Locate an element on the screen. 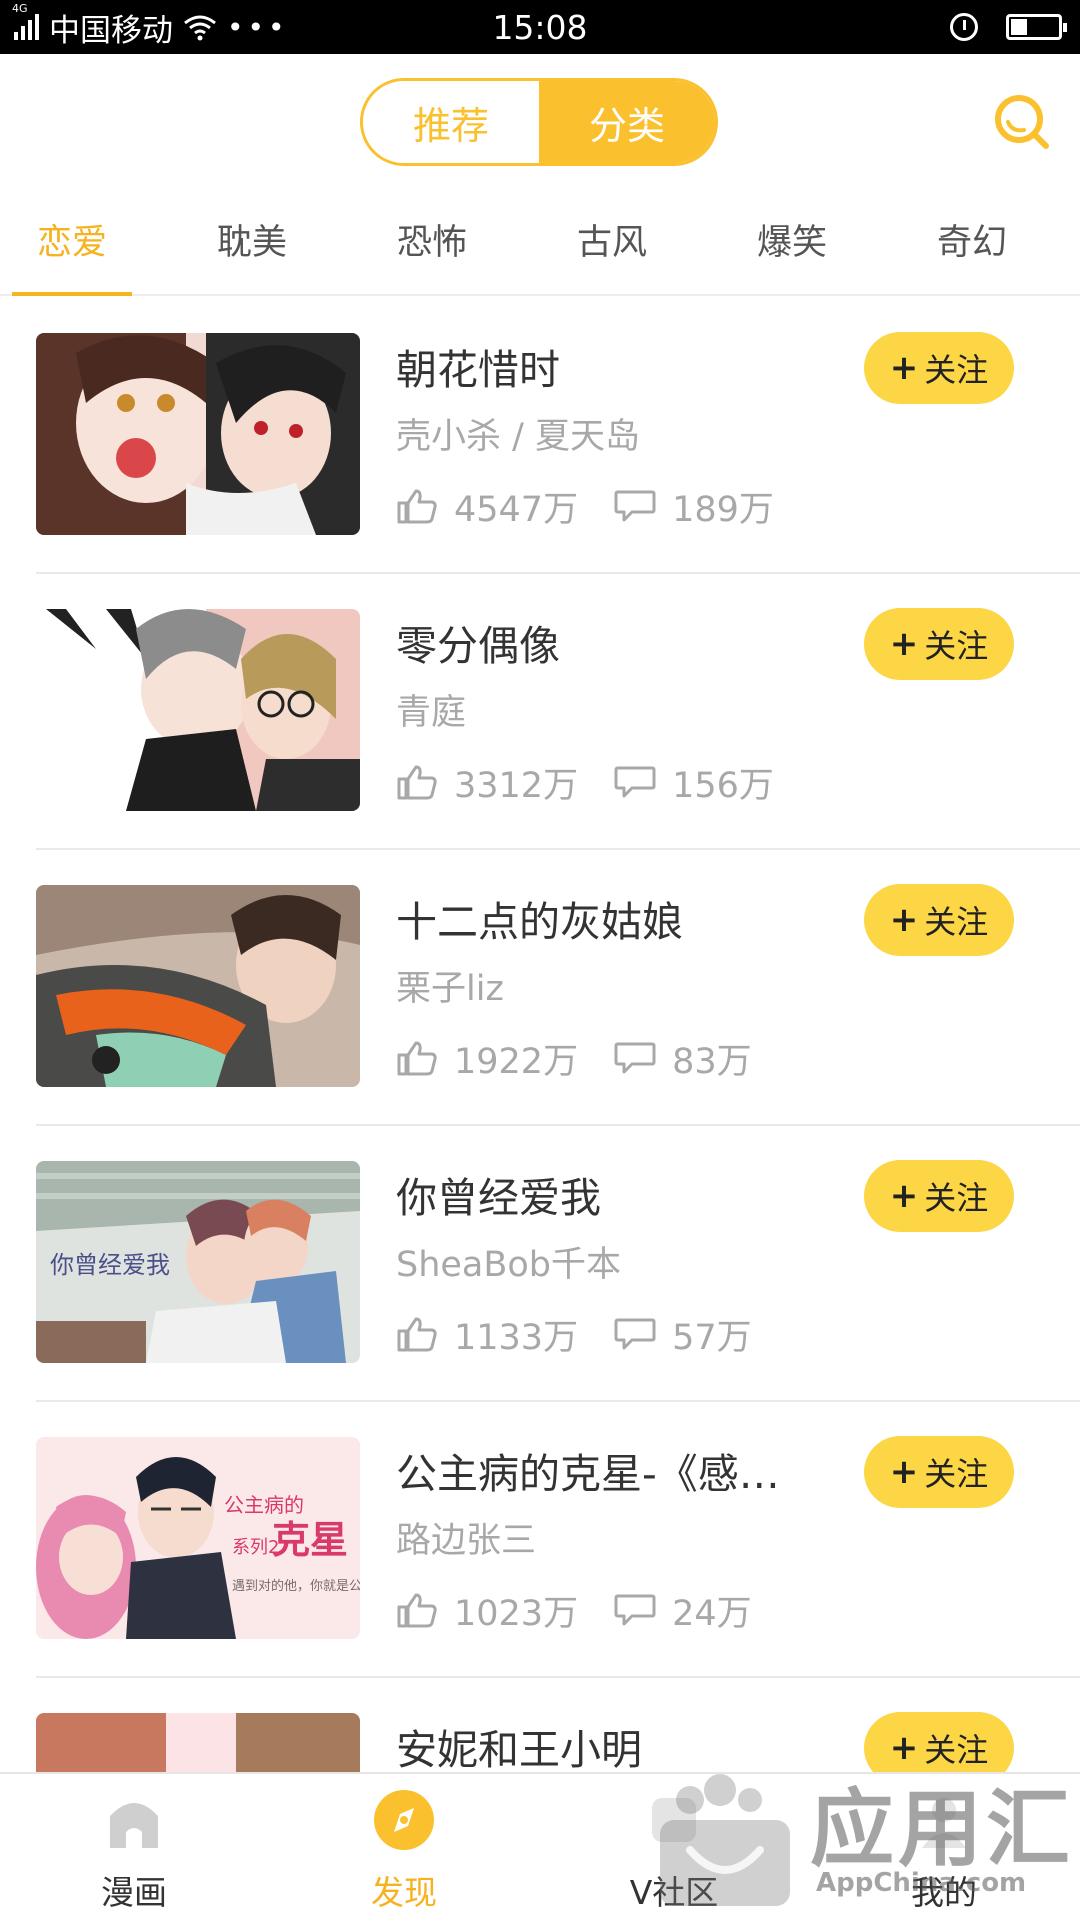 This screenshot has height=1920, width=1080. comment-stat: 189万 is located at coordinates (694, 506).